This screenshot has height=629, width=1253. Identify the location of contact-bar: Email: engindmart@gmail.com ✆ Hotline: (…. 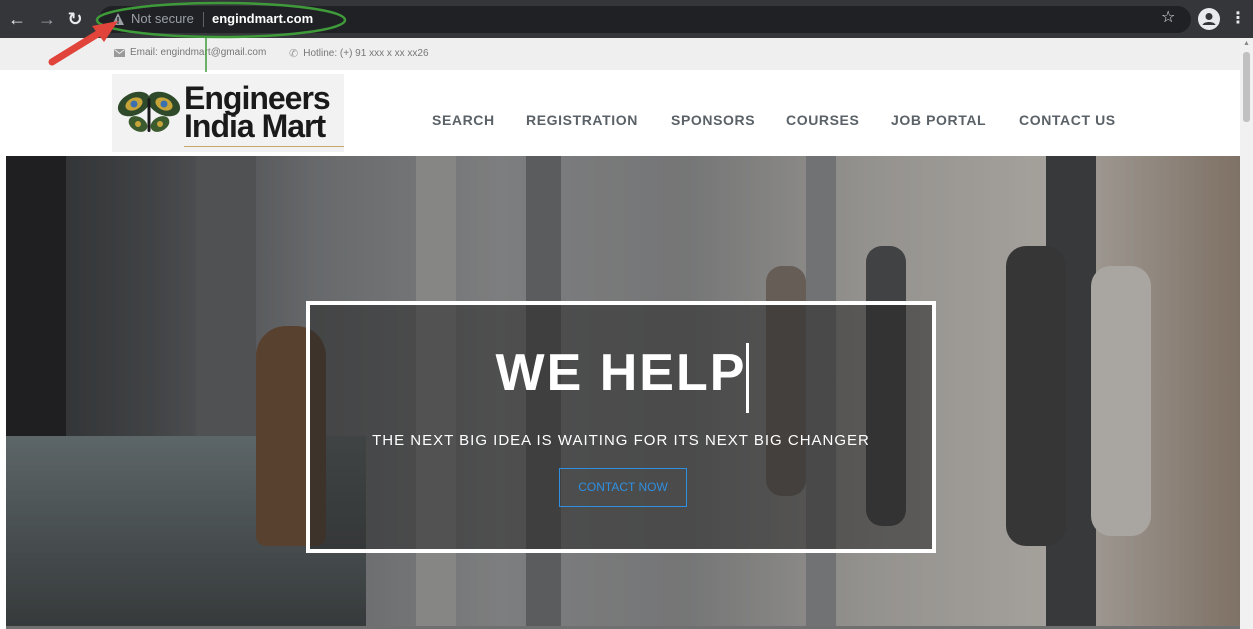
(620, 54).